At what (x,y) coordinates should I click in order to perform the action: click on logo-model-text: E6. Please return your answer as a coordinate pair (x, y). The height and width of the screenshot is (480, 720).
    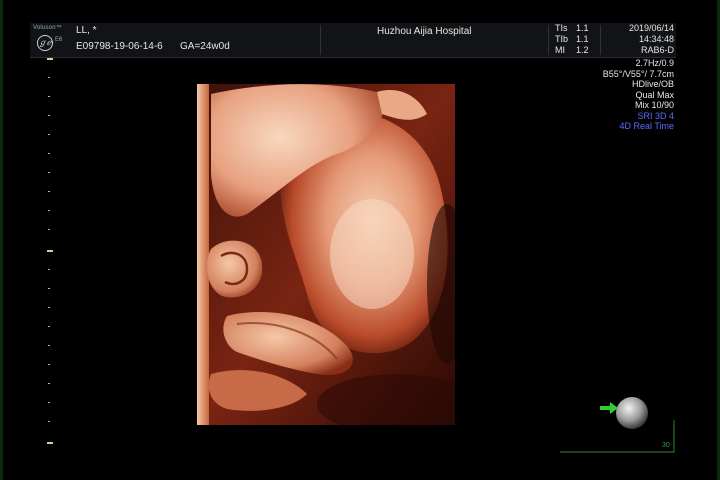
    Looking at the image, I should click on (59, 40).